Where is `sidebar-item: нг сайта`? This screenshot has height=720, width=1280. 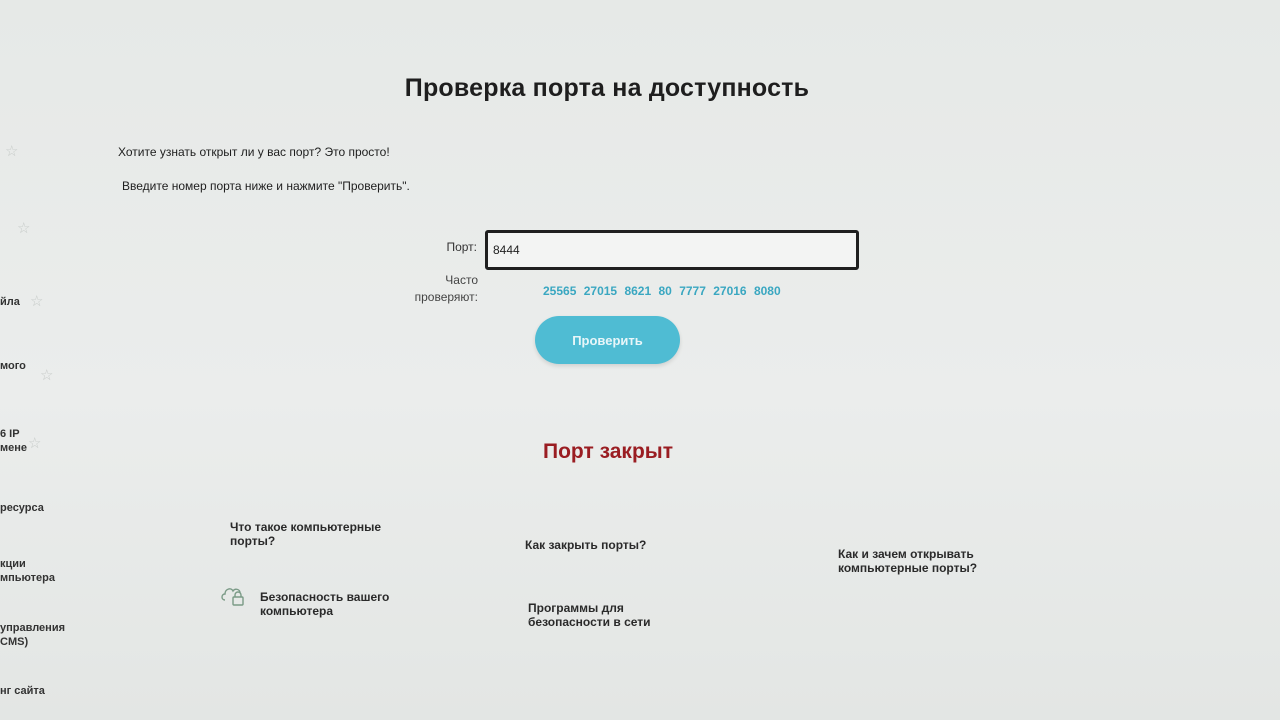
sidebar-item: нг сайта is located at coordinates (22, 691).